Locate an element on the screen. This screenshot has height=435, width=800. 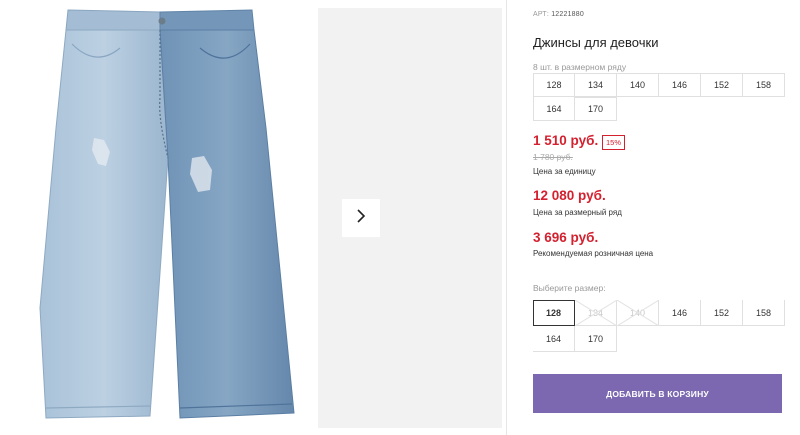
unit-price-caption: Цена за единицу is located at coordinates (564, 171).